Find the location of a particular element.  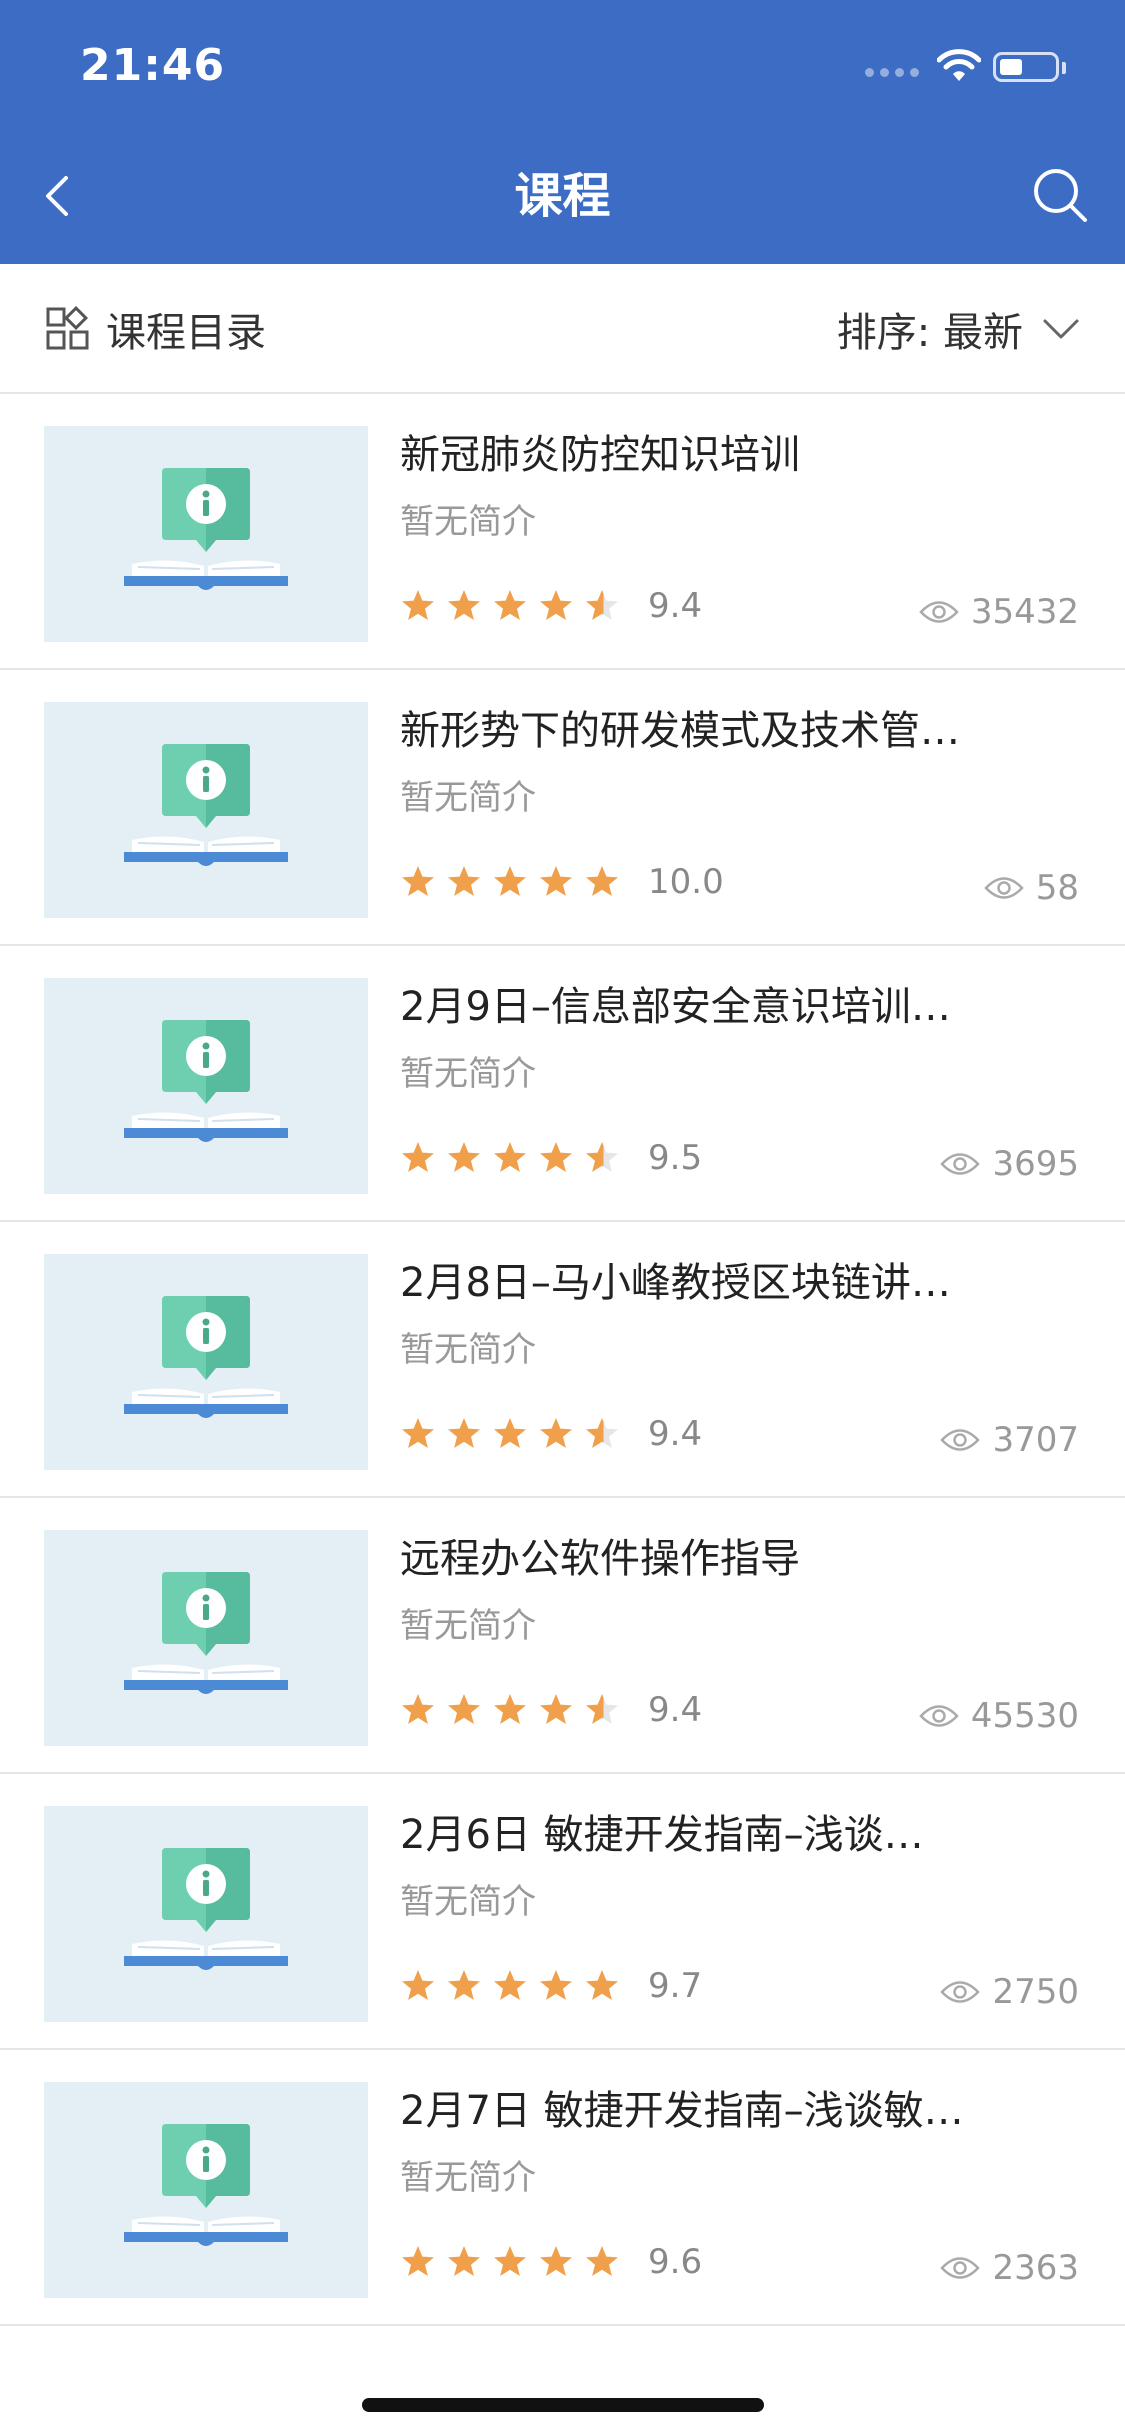

course-rating: 9.5 is located at coordinates (675, 1158).